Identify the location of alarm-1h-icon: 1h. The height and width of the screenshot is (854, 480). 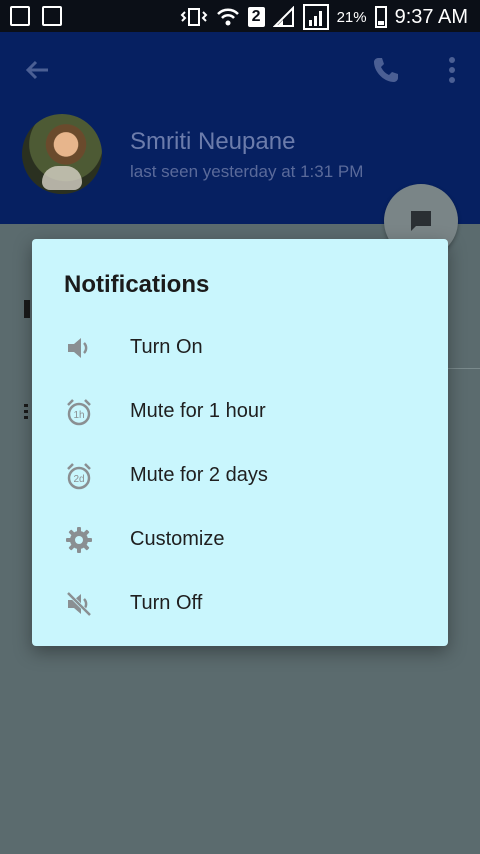
(79, 412).